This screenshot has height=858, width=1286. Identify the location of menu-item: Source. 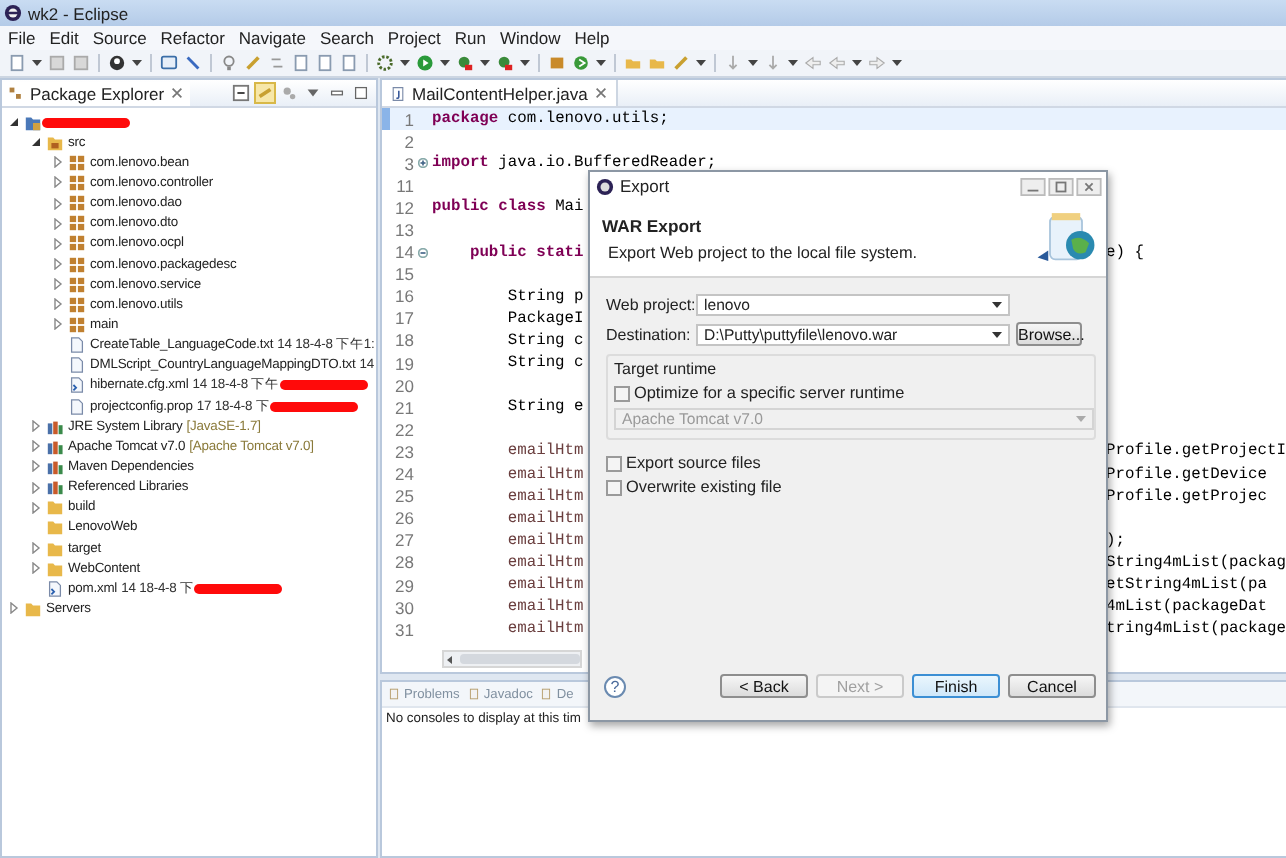
(119, 38).